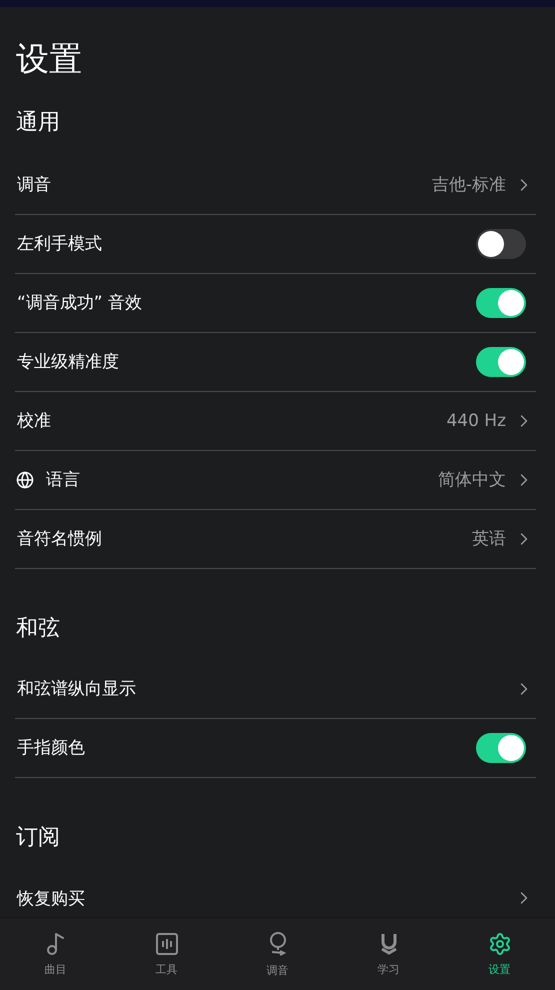 The image size is (555, 990). Describe the element at coordinates (500, 944) in the screenshot. I see `settings-icon` at that location.